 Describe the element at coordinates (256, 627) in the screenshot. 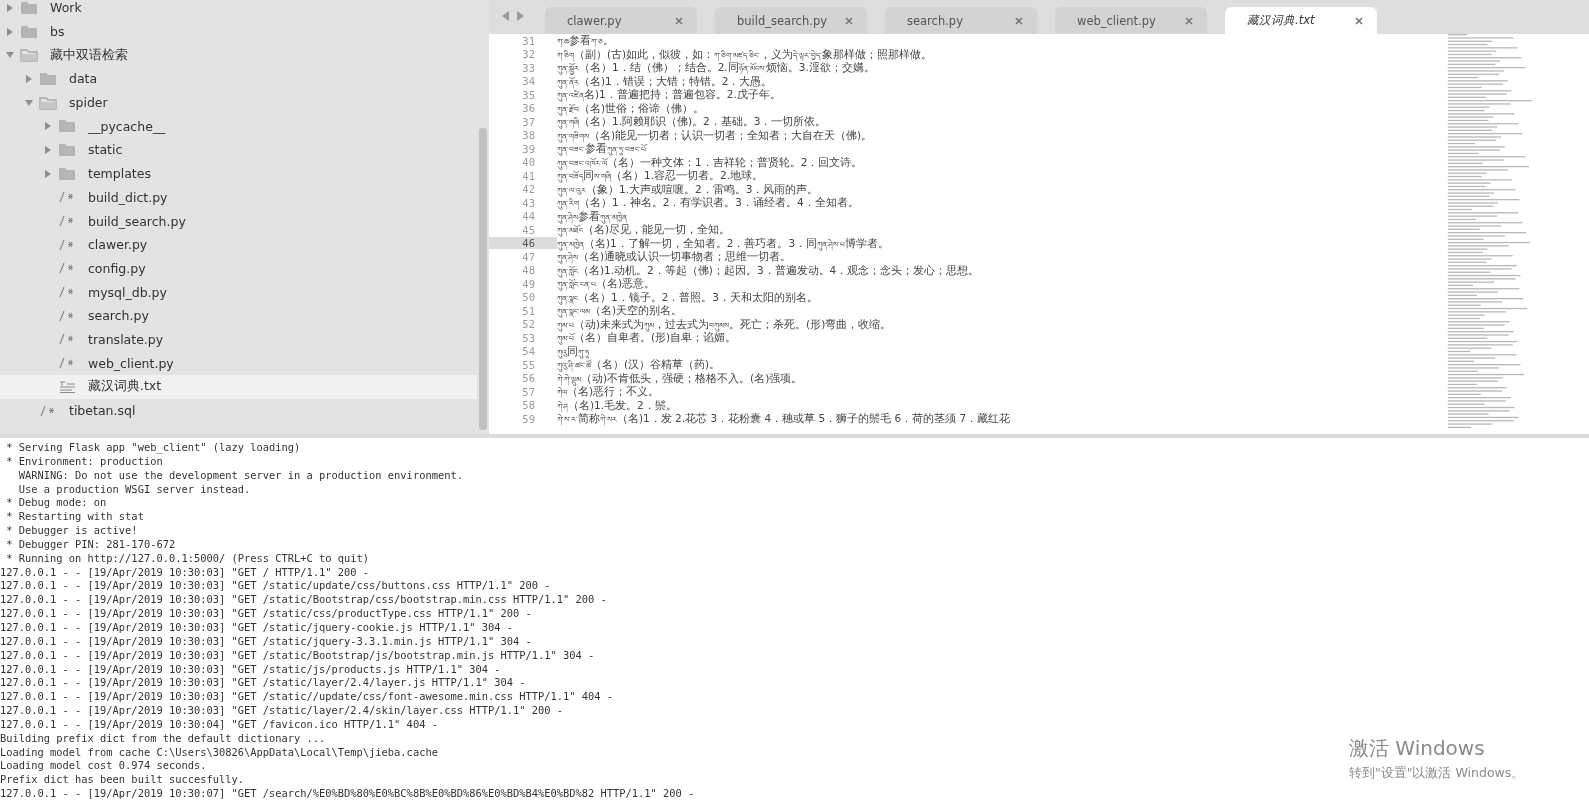

I see `console-line: 127.0.0.1 - - [19/Apr/2019 10:30:03] "GET /static/jquery-cookie.js HTTP/1.1" 304 -` at that location.